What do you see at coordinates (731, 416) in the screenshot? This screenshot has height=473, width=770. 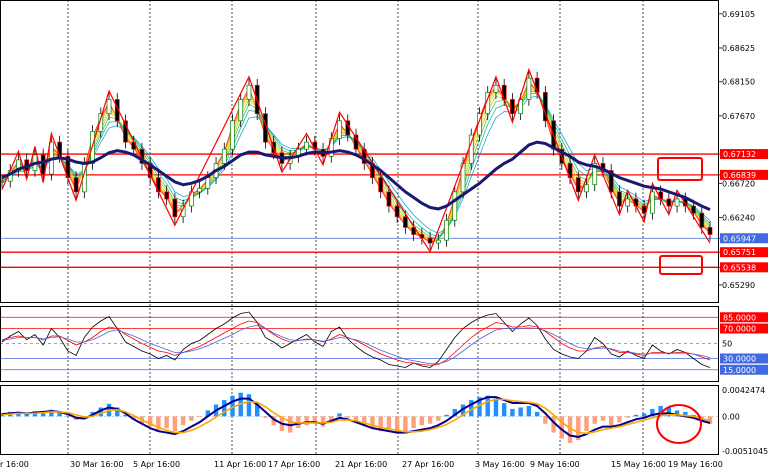 I see `macd-tick-label: 0.00` at bounding box center [731, 416].